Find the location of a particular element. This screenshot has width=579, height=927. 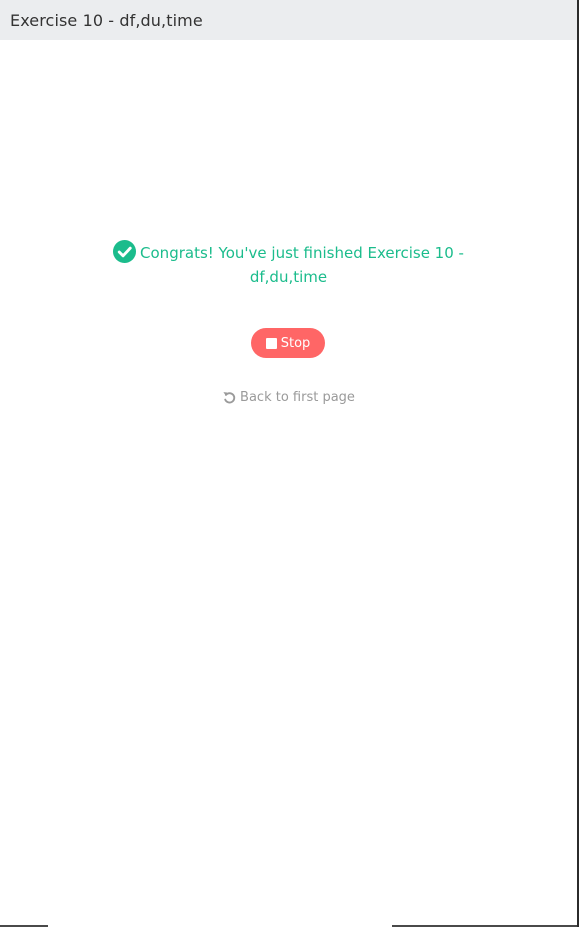

title-bar: Exercise 10 - df,du,time is located at coordinates (288, 20).